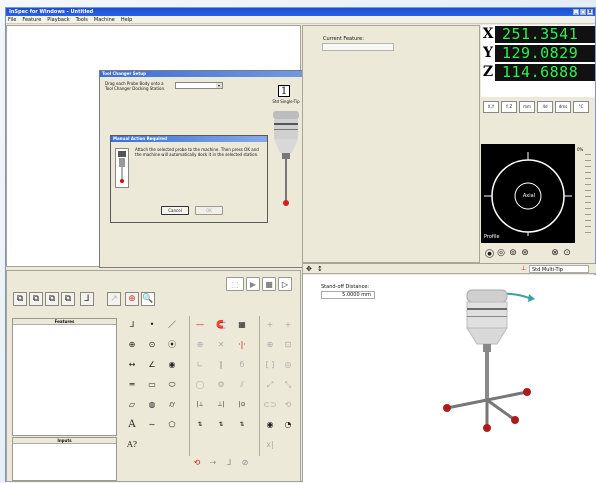  Describe the element at coordinates (513, 253) in the screenshot. I see `ring-scan-icon: ⊚` at that location.